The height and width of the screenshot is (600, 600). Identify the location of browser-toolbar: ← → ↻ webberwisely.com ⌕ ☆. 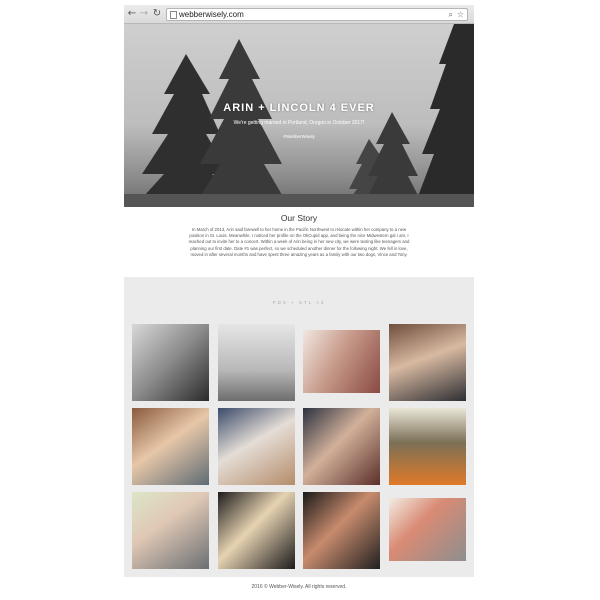
(299, 14).